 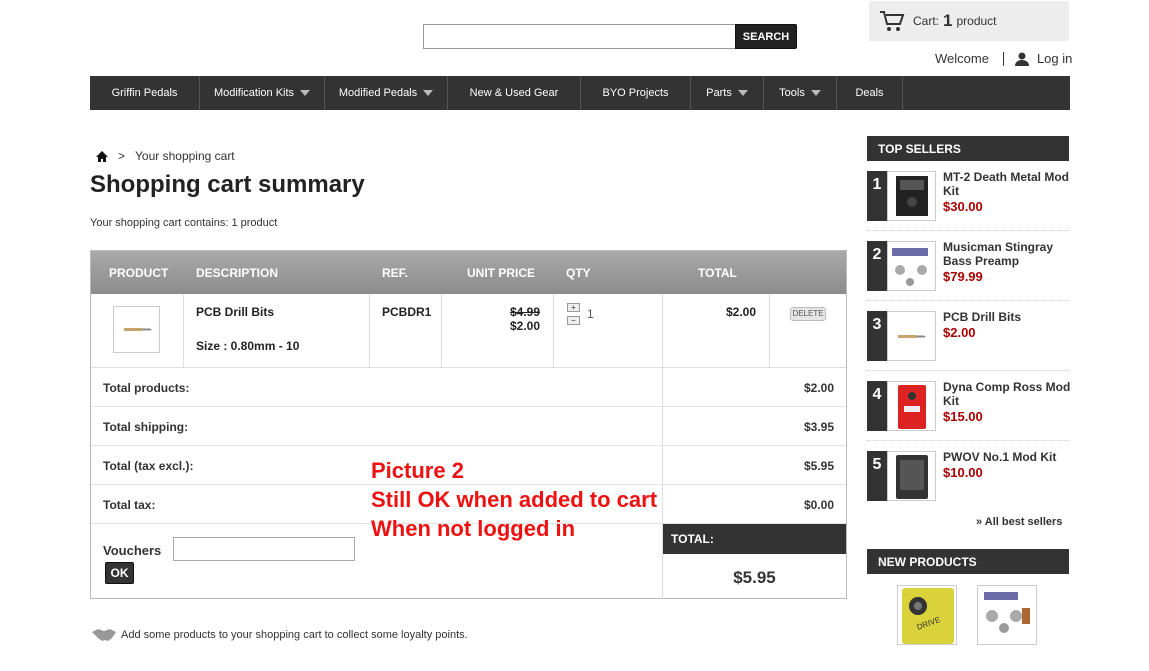 What do you see at coordinates (395, 273) in the screenshot?
I see `column-header-ref: REF.` at bounding box center [395, 273].